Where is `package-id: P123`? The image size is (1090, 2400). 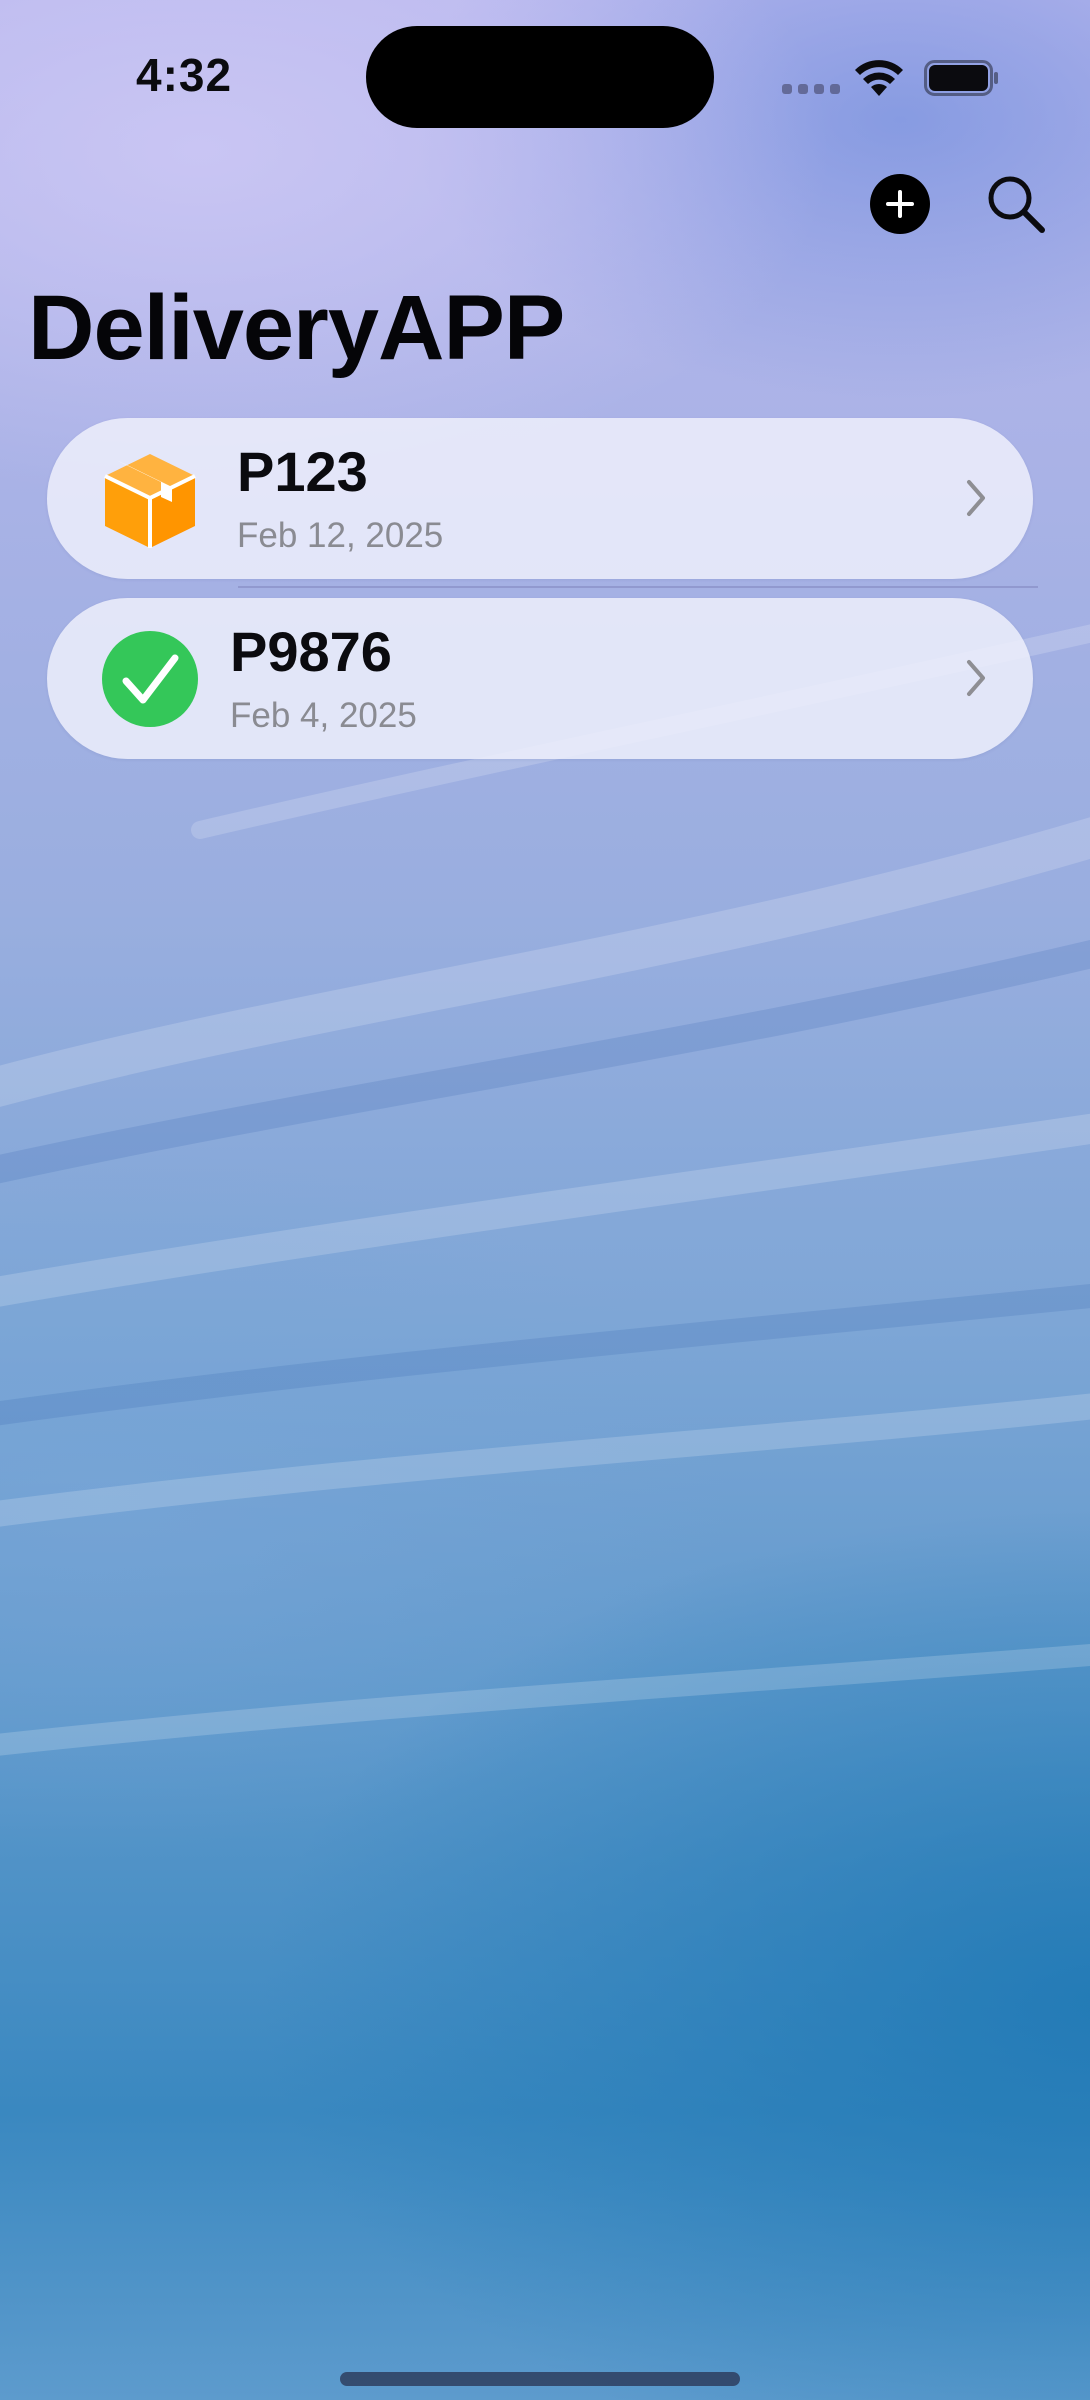
package-id: P123 is located at coordinates (302, 471).